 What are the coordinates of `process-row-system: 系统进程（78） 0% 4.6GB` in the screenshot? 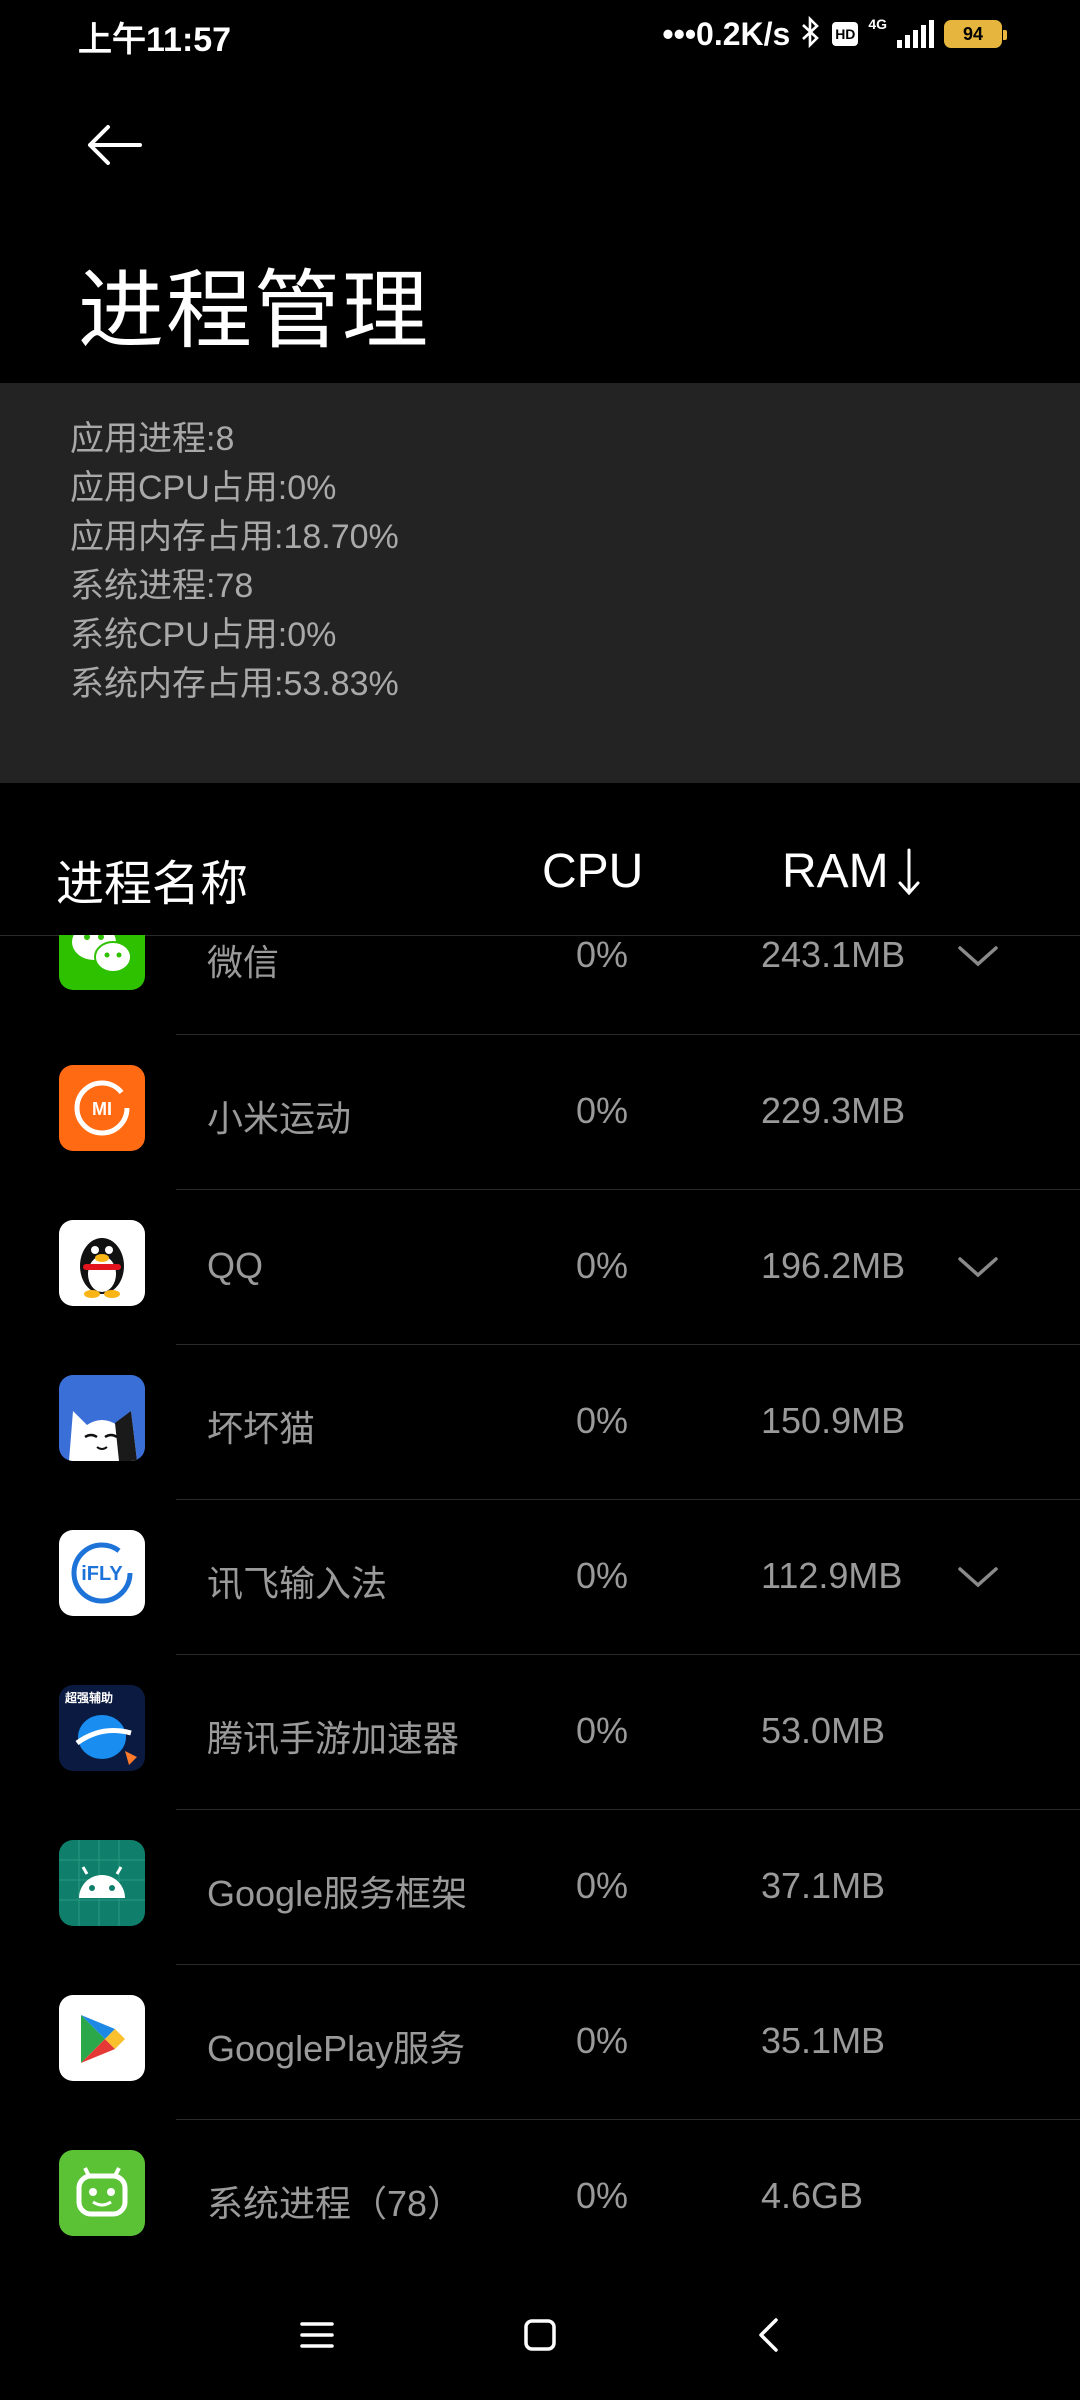 It's located at (540, 2195).